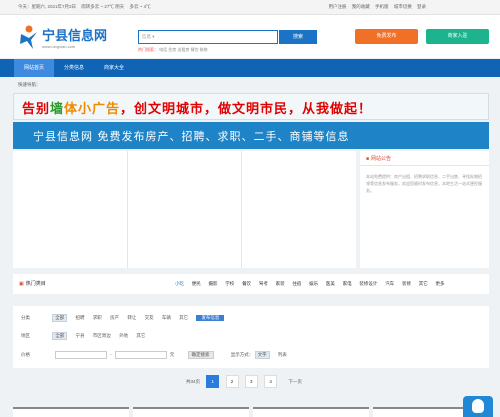  Describe the element at coordinates (131, 318) in the screenshot. I see `filter-option: 转让` at that location.